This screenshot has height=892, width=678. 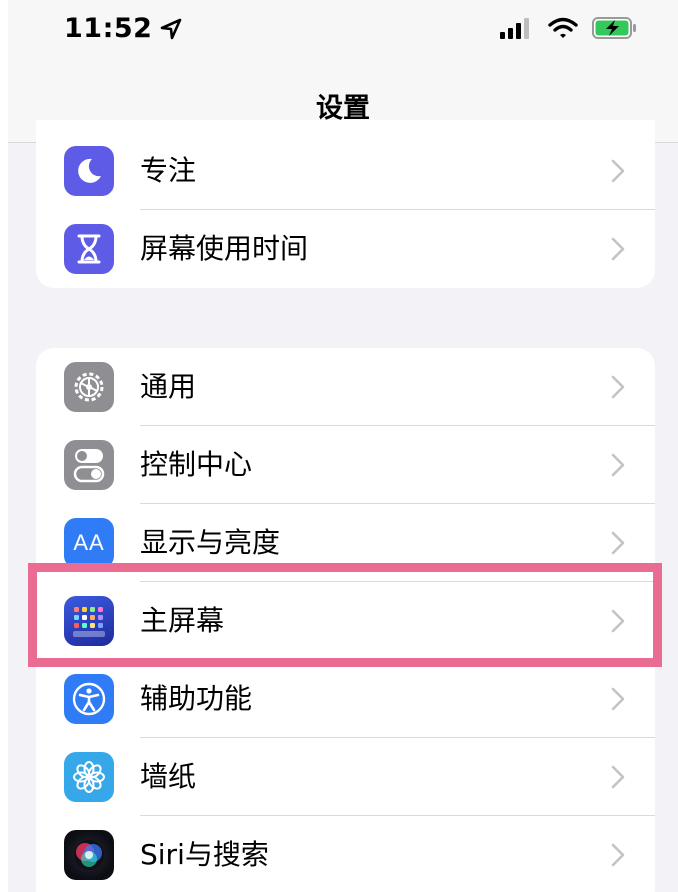 I want to click on settings-row-screen-time: 屏幕使用时间, so click(x=345, y=249).